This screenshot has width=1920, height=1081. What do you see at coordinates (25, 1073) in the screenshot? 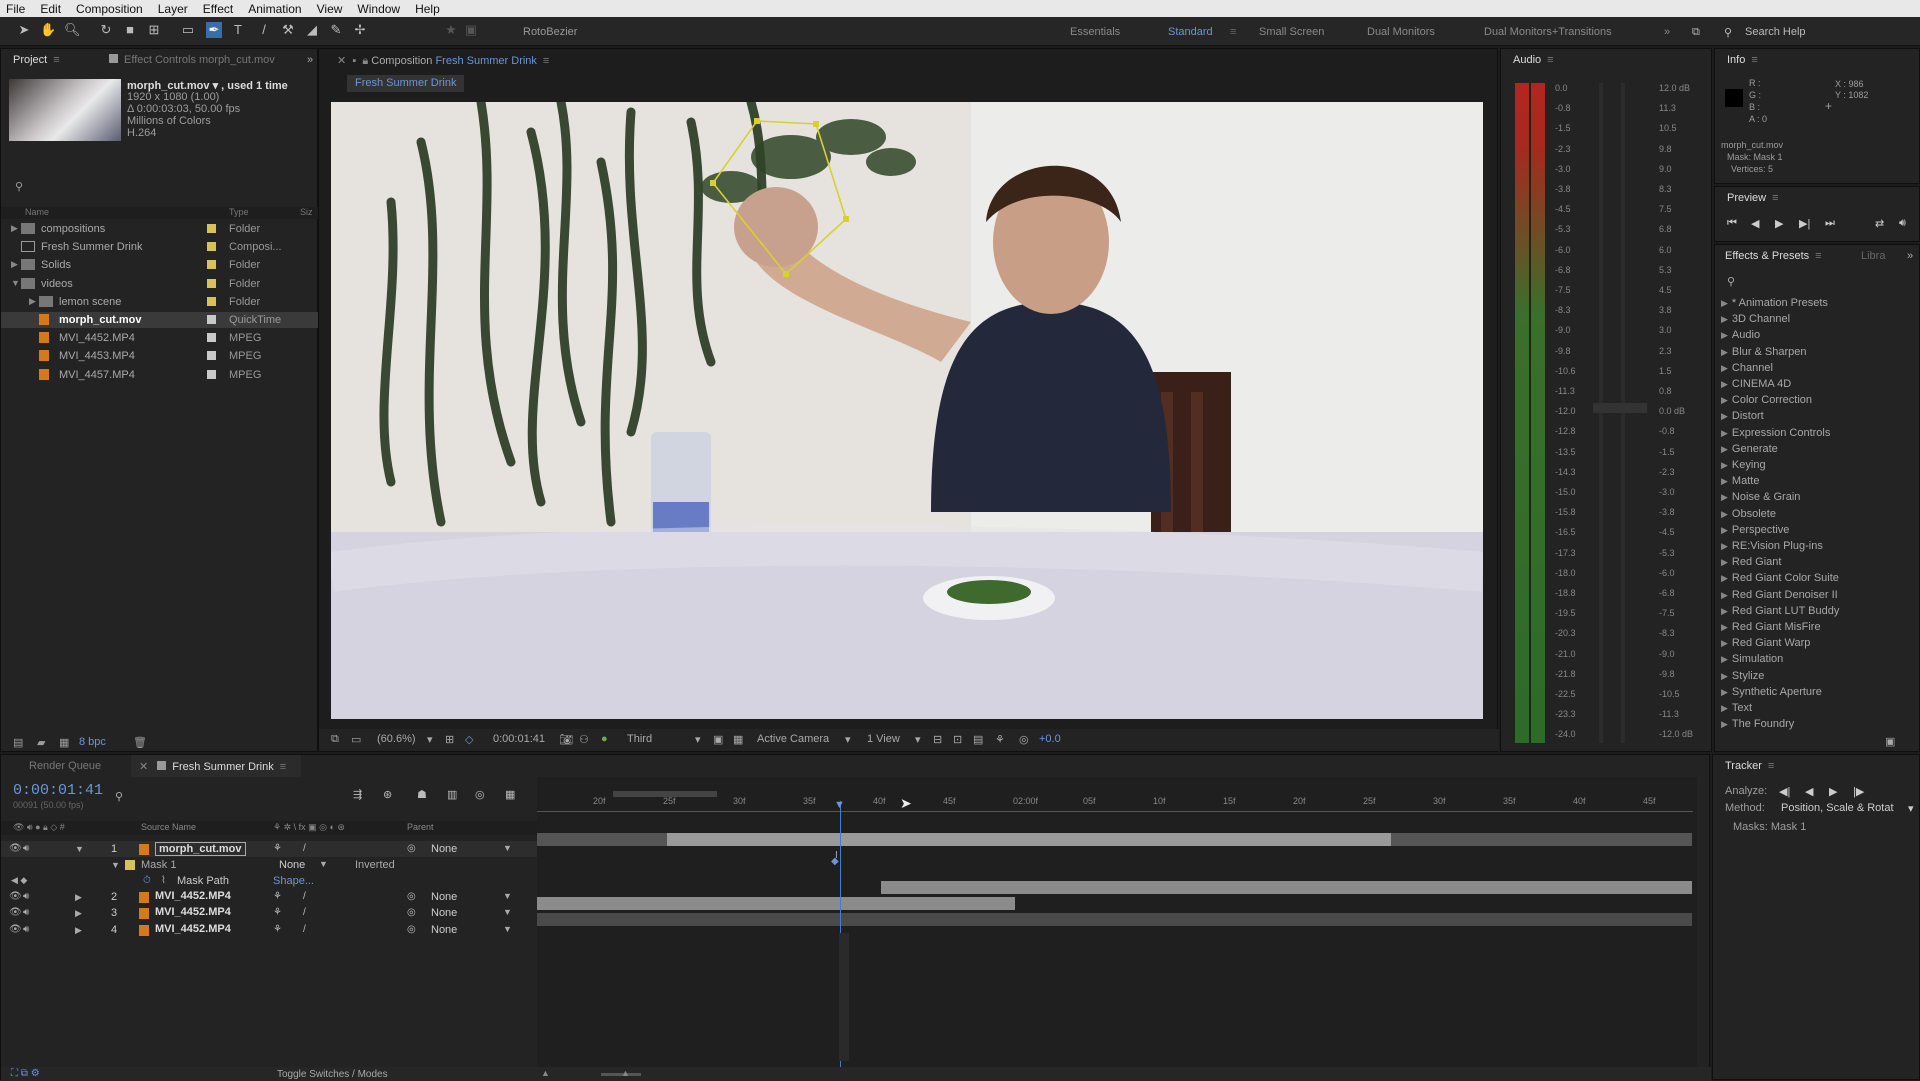
I see `footer-switch-icons: ⛶ ⧉ ⚙︎` at bounding box center [25, 1073].